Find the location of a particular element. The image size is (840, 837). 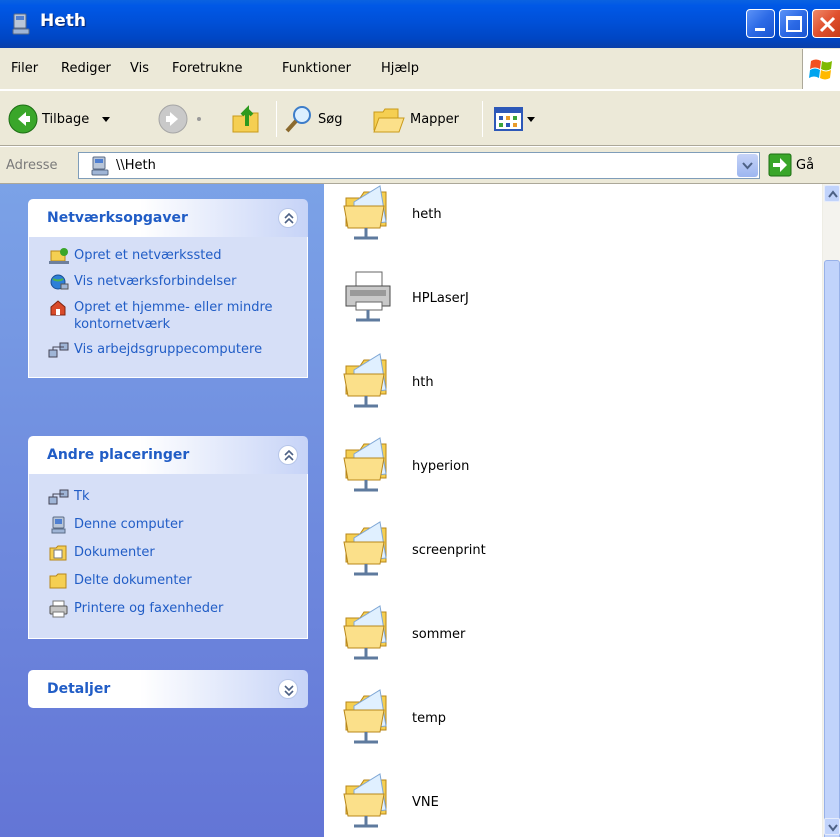

task-add-network-place: Opret et netværkssted is located at coordinates (168, 256).